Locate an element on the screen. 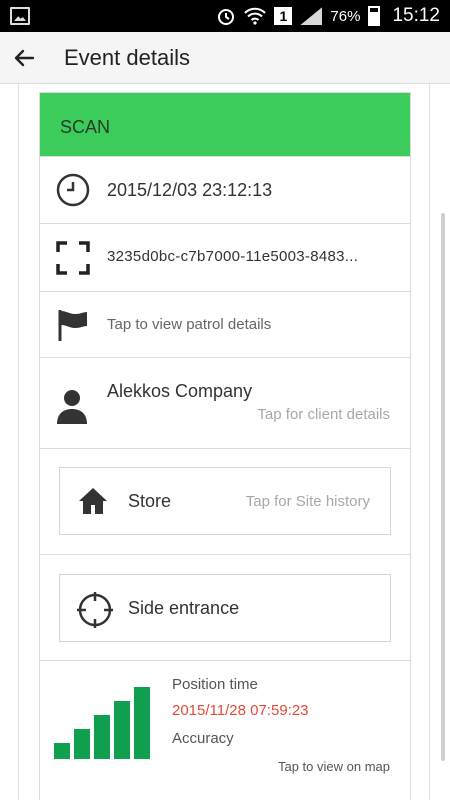 This screenshot has height=800, width=450. status-bar: 1 76% 15:12 is located at coordinates (225, 16).